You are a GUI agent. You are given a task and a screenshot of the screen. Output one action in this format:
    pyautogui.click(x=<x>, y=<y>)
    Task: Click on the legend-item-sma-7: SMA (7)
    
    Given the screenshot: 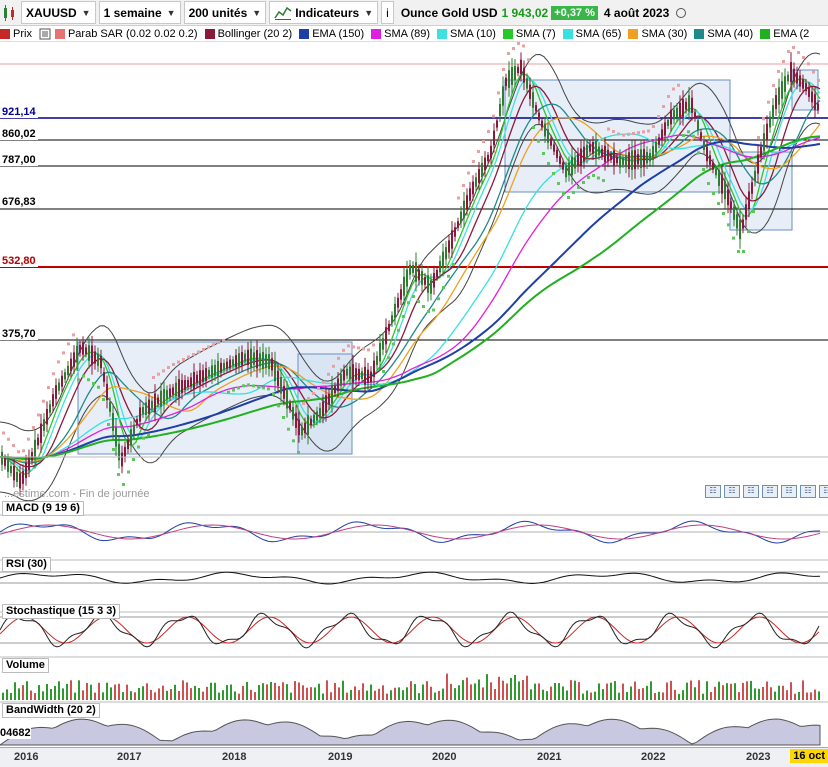 What is the action you would take?
    pyautogui.click(x=529, y=34)
    